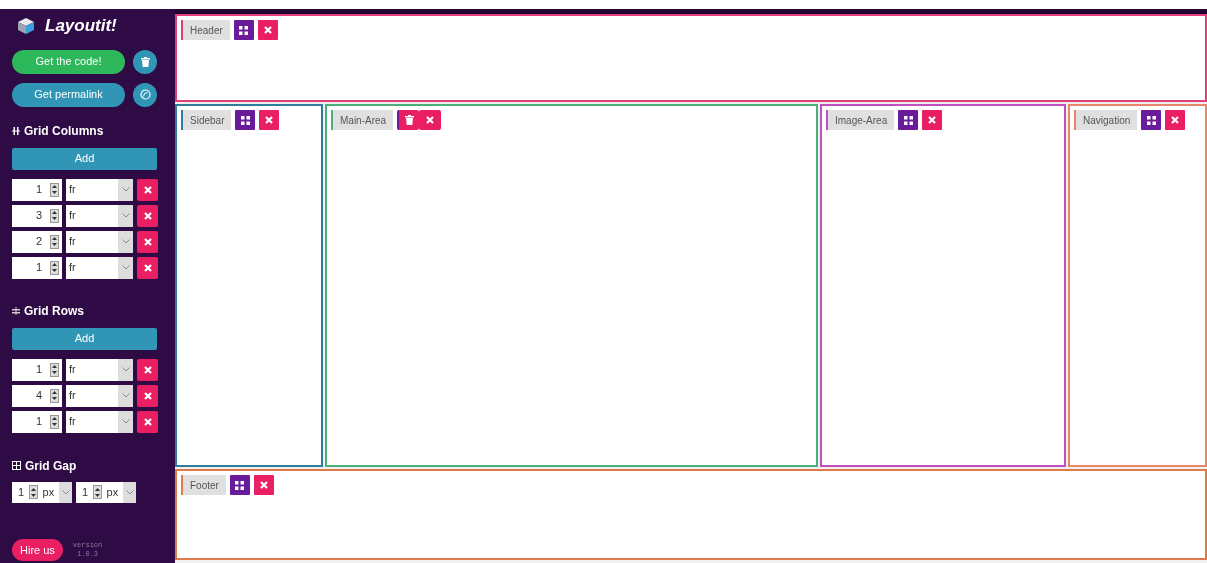 This screenshot has height=563, width=1207. Describe the element at coordinates (54, 311) in the screenshot. I see `section-title: Grid Rows` at that location.